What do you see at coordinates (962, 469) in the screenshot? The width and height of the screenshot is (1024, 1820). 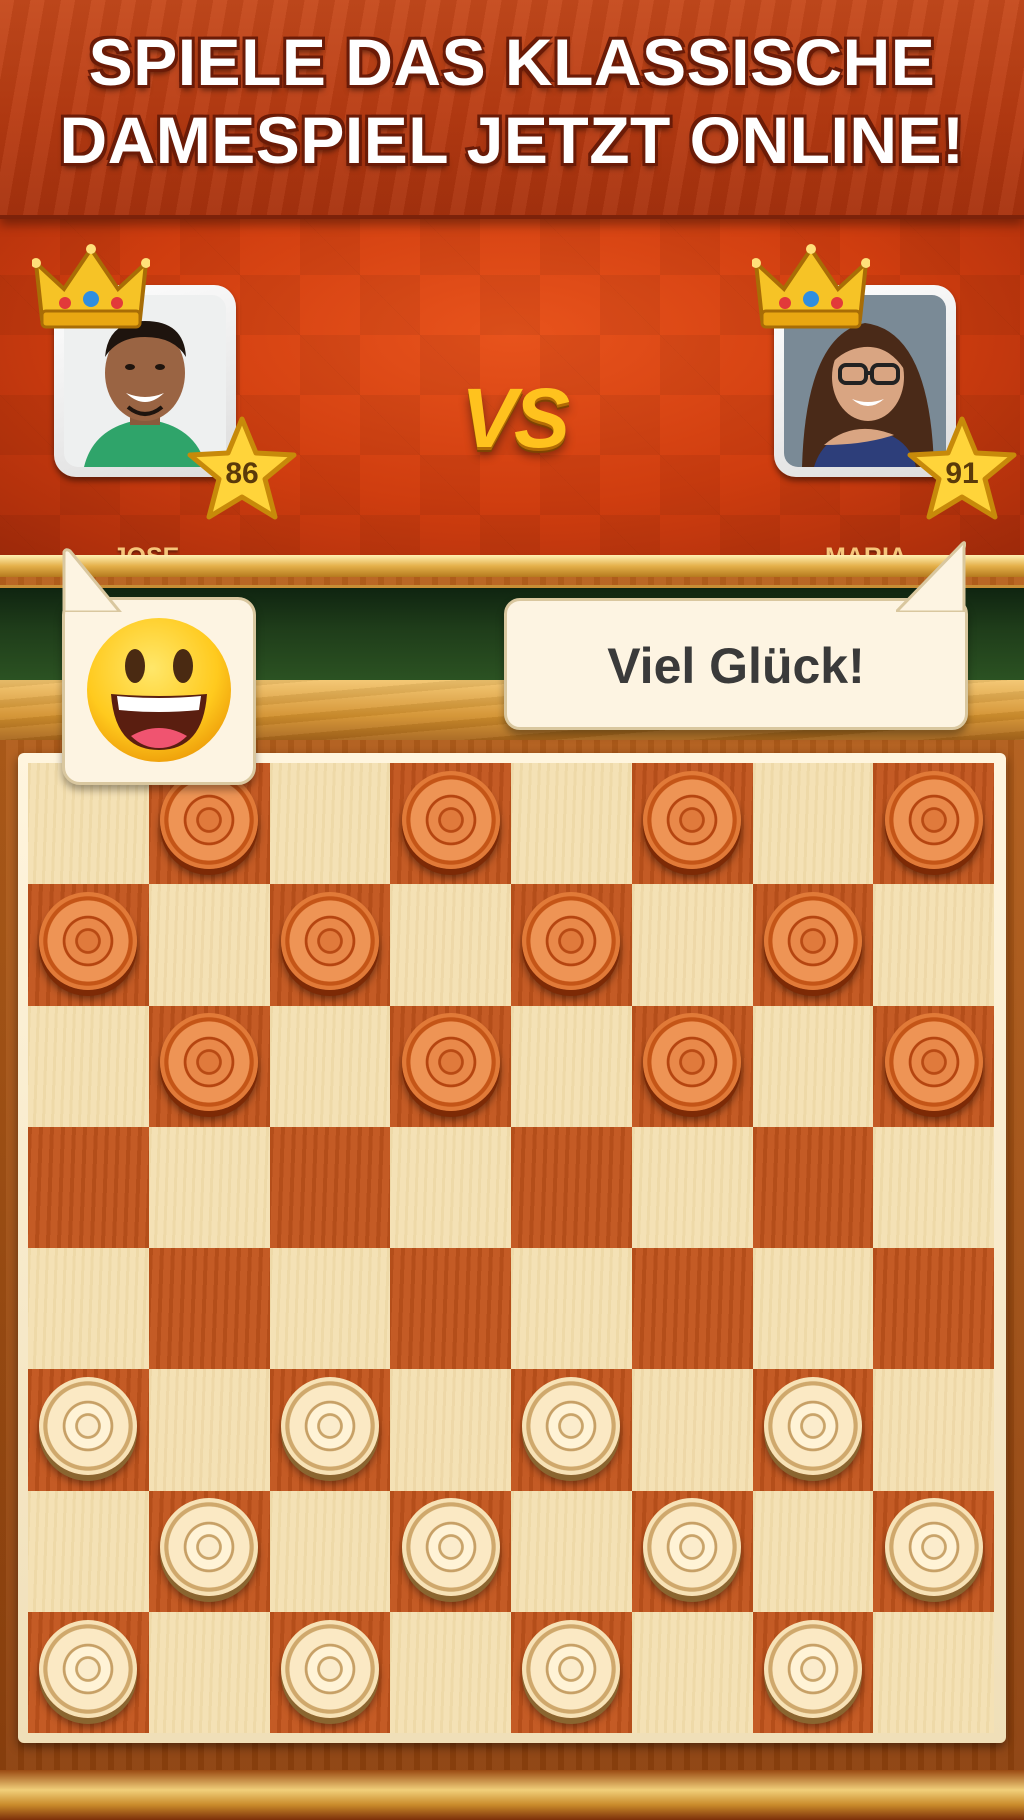 I see `level-star-icon: 91` at bounding box center [962, 469].